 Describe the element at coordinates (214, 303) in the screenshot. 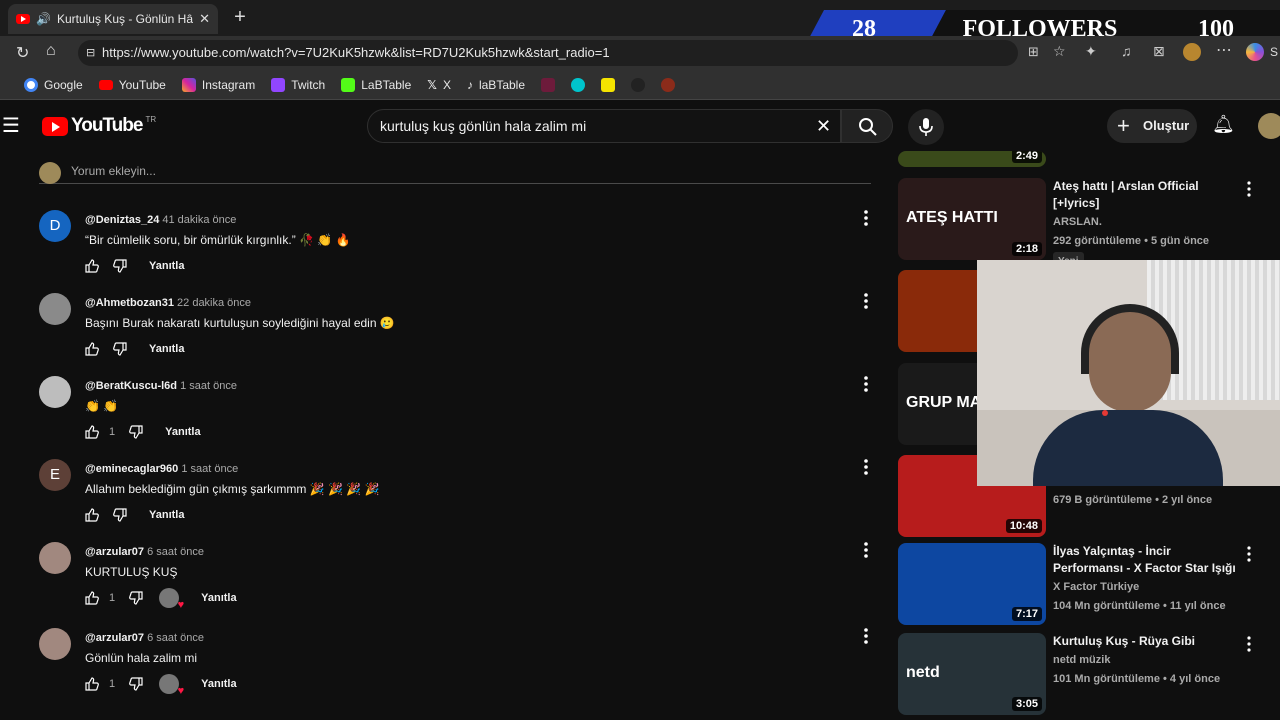

I see `comment-time: 22 dakika önce` at that location.